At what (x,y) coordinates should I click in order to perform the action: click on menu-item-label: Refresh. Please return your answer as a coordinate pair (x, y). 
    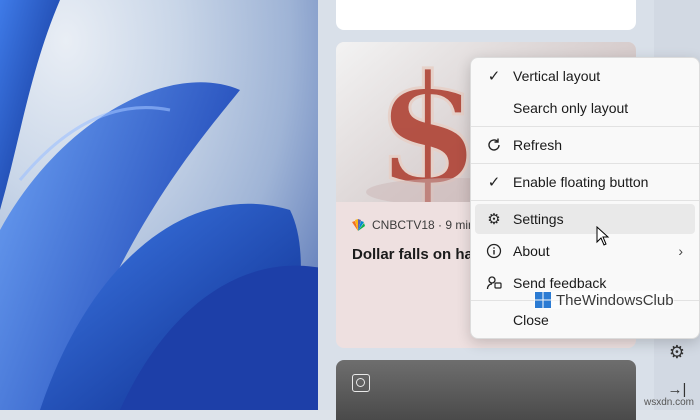
    Looking at the image, I should click on (538, 145).